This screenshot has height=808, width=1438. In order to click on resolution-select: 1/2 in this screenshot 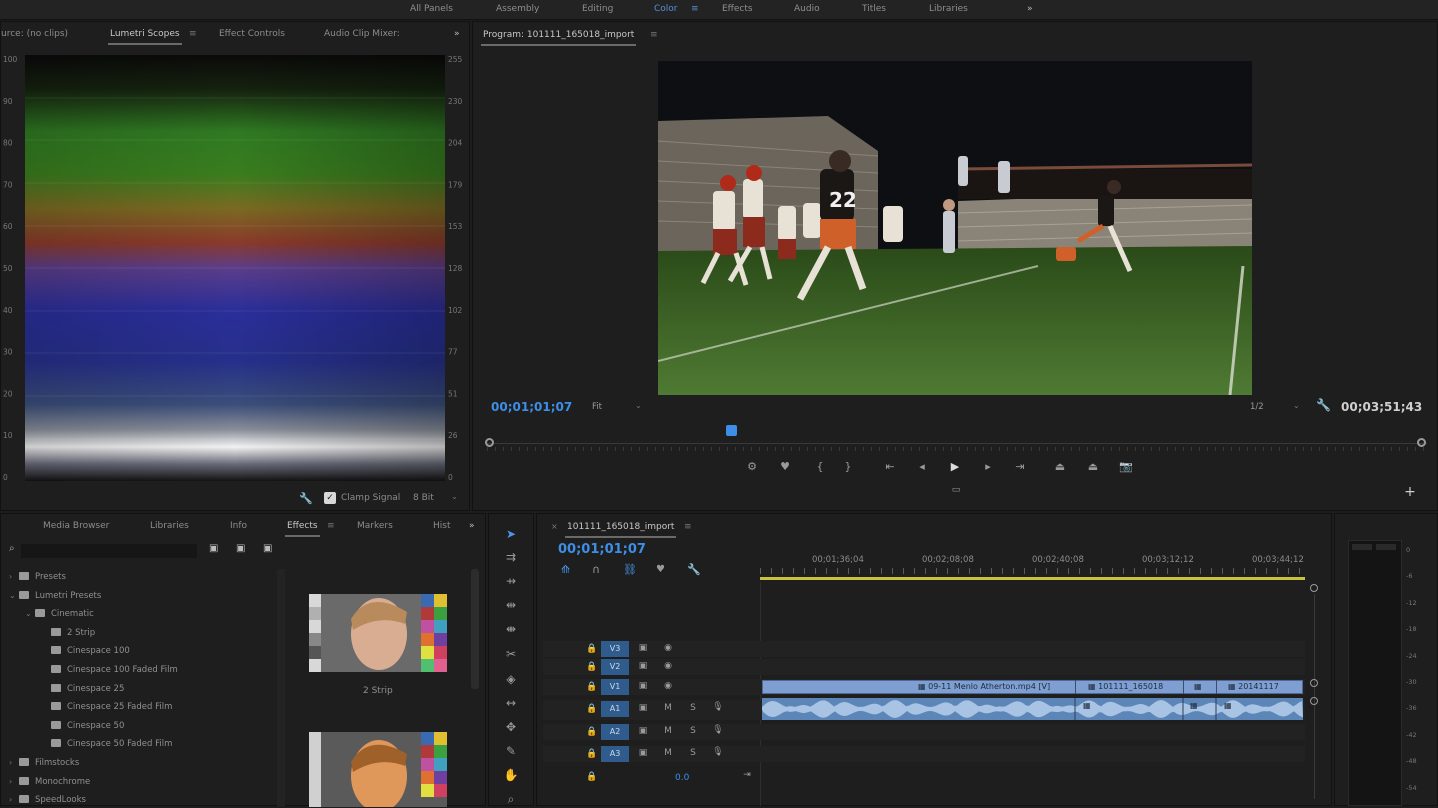, I will do `click(1257, 407)`.